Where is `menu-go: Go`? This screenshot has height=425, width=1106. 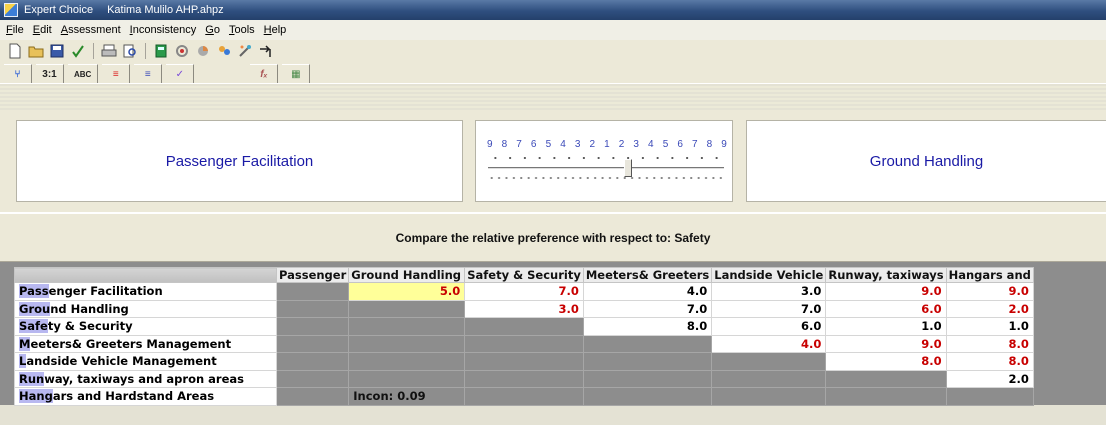 menu-go: Go is located at coordinates (212, 30).